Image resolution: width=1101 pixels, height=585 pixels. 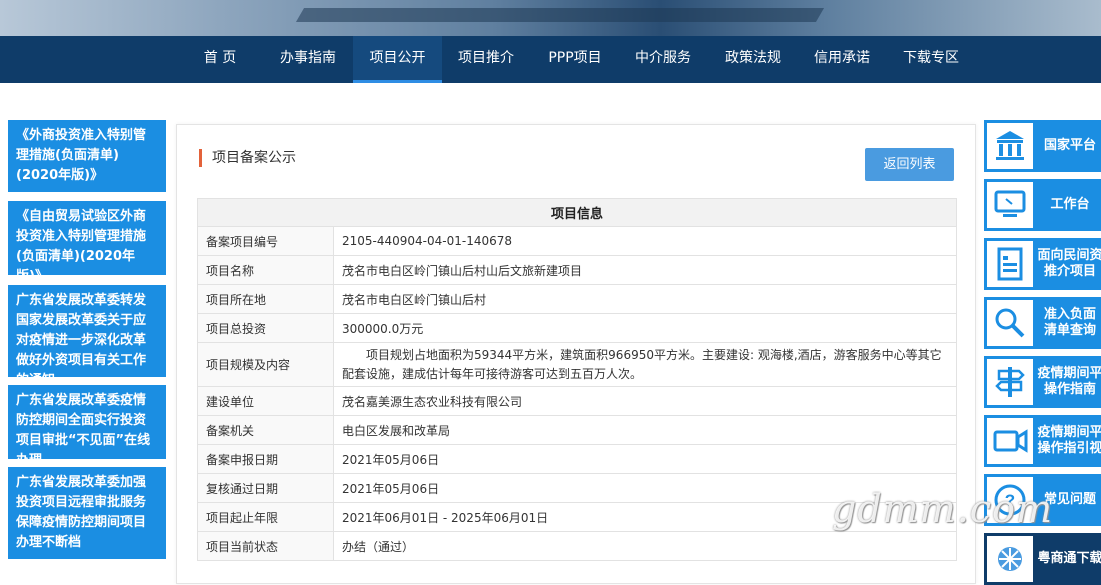 What do you see at coordinates (645, 401) in the screenshot?
I see `row-value: 茂名嘉美源生态农业科技有限公司` at bounding box center [645, 401].